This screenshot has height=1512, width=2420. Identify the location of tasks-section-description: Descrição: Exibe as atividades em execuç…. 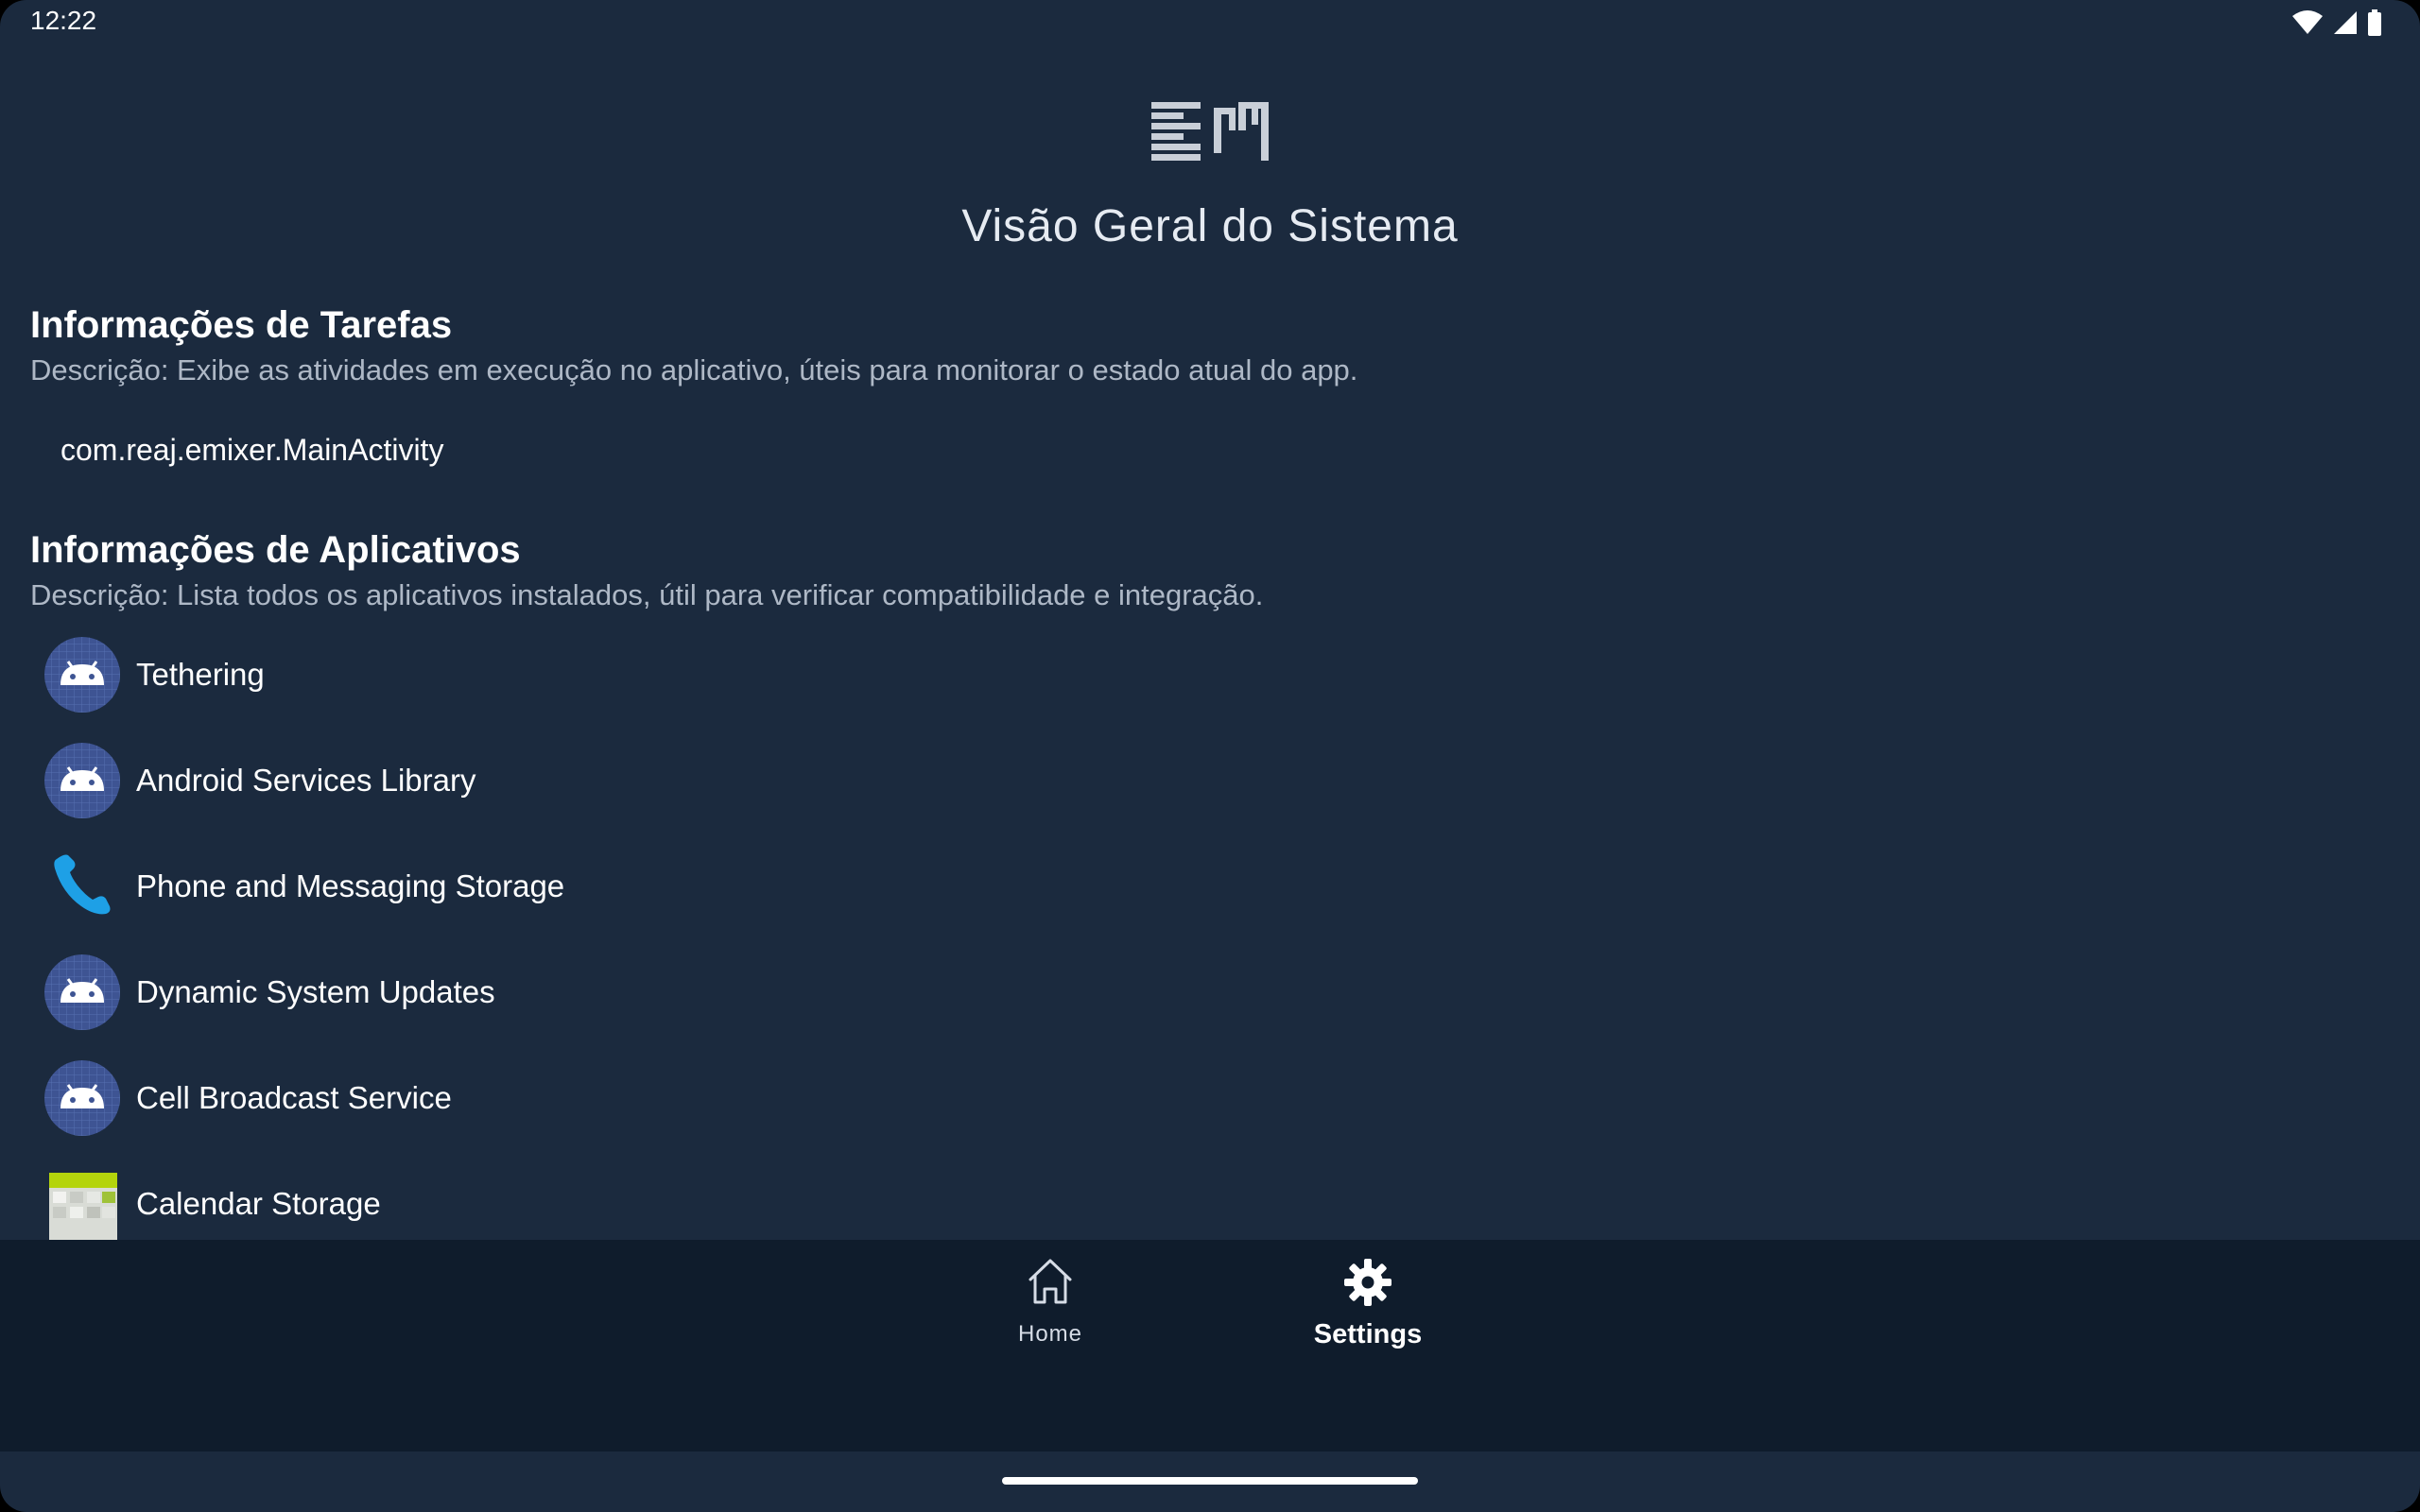
(694, 370).